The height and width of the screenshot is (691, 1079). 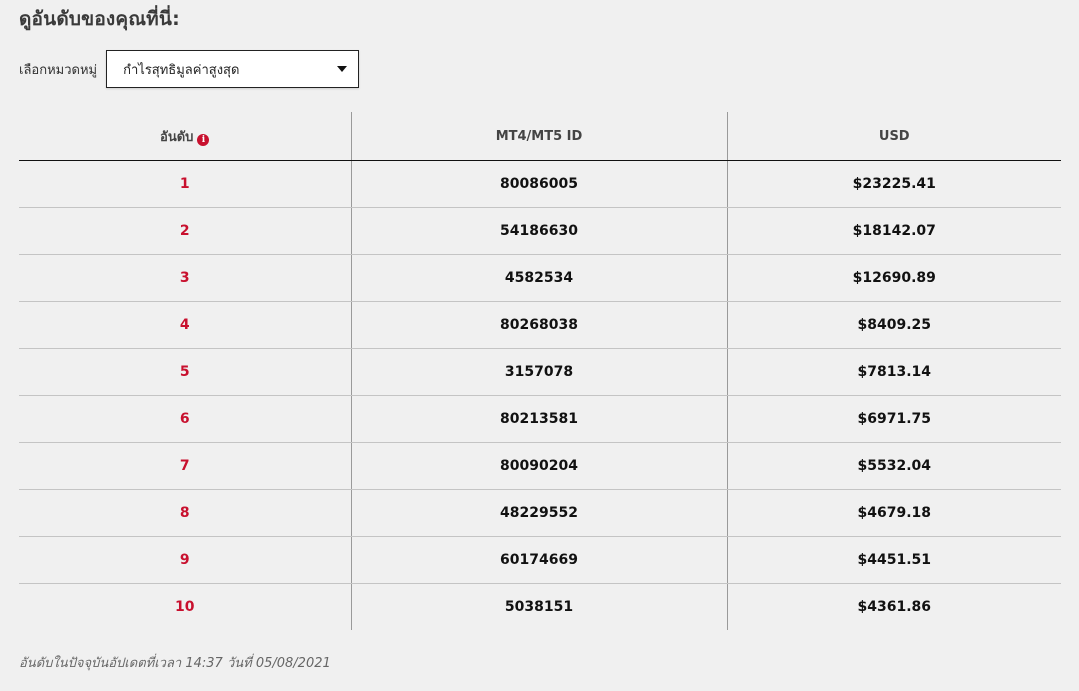 I want to click on category-selector: เลือกหมวดหมู่ กำไรสุทธิมูลค่าสูงสุด, so click(x=189, y=69).